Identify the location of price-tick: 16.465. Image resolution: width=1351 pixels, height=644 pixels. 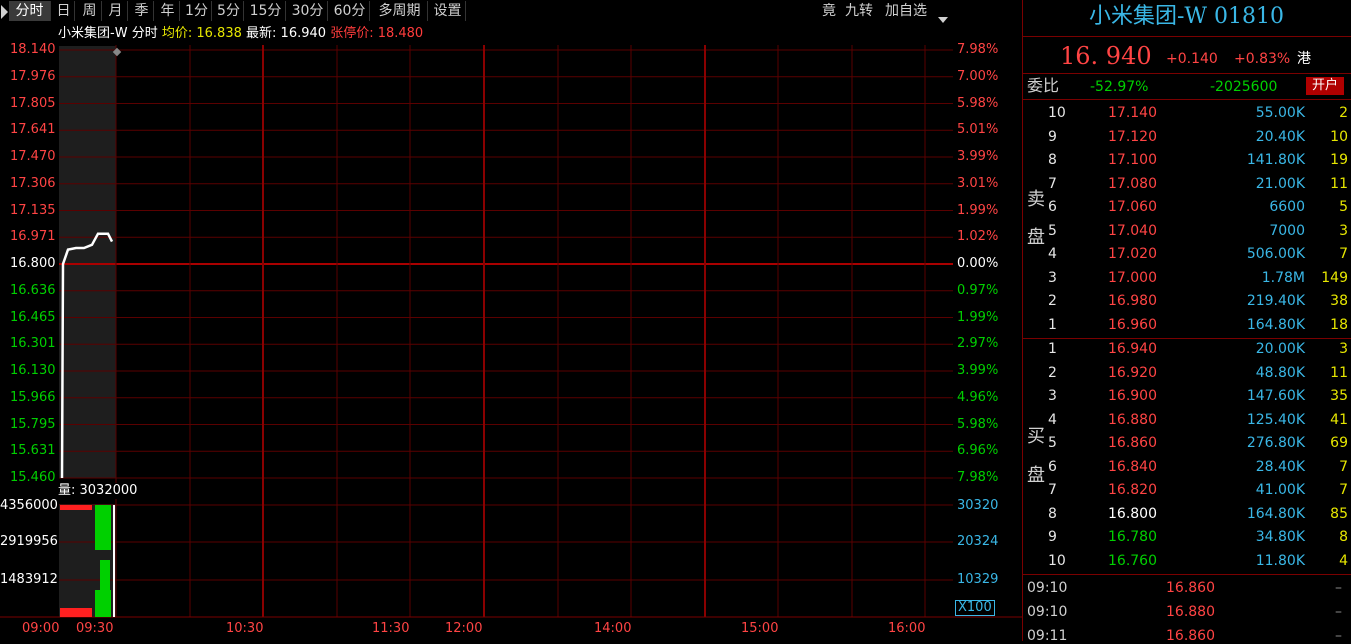
(33, 317).